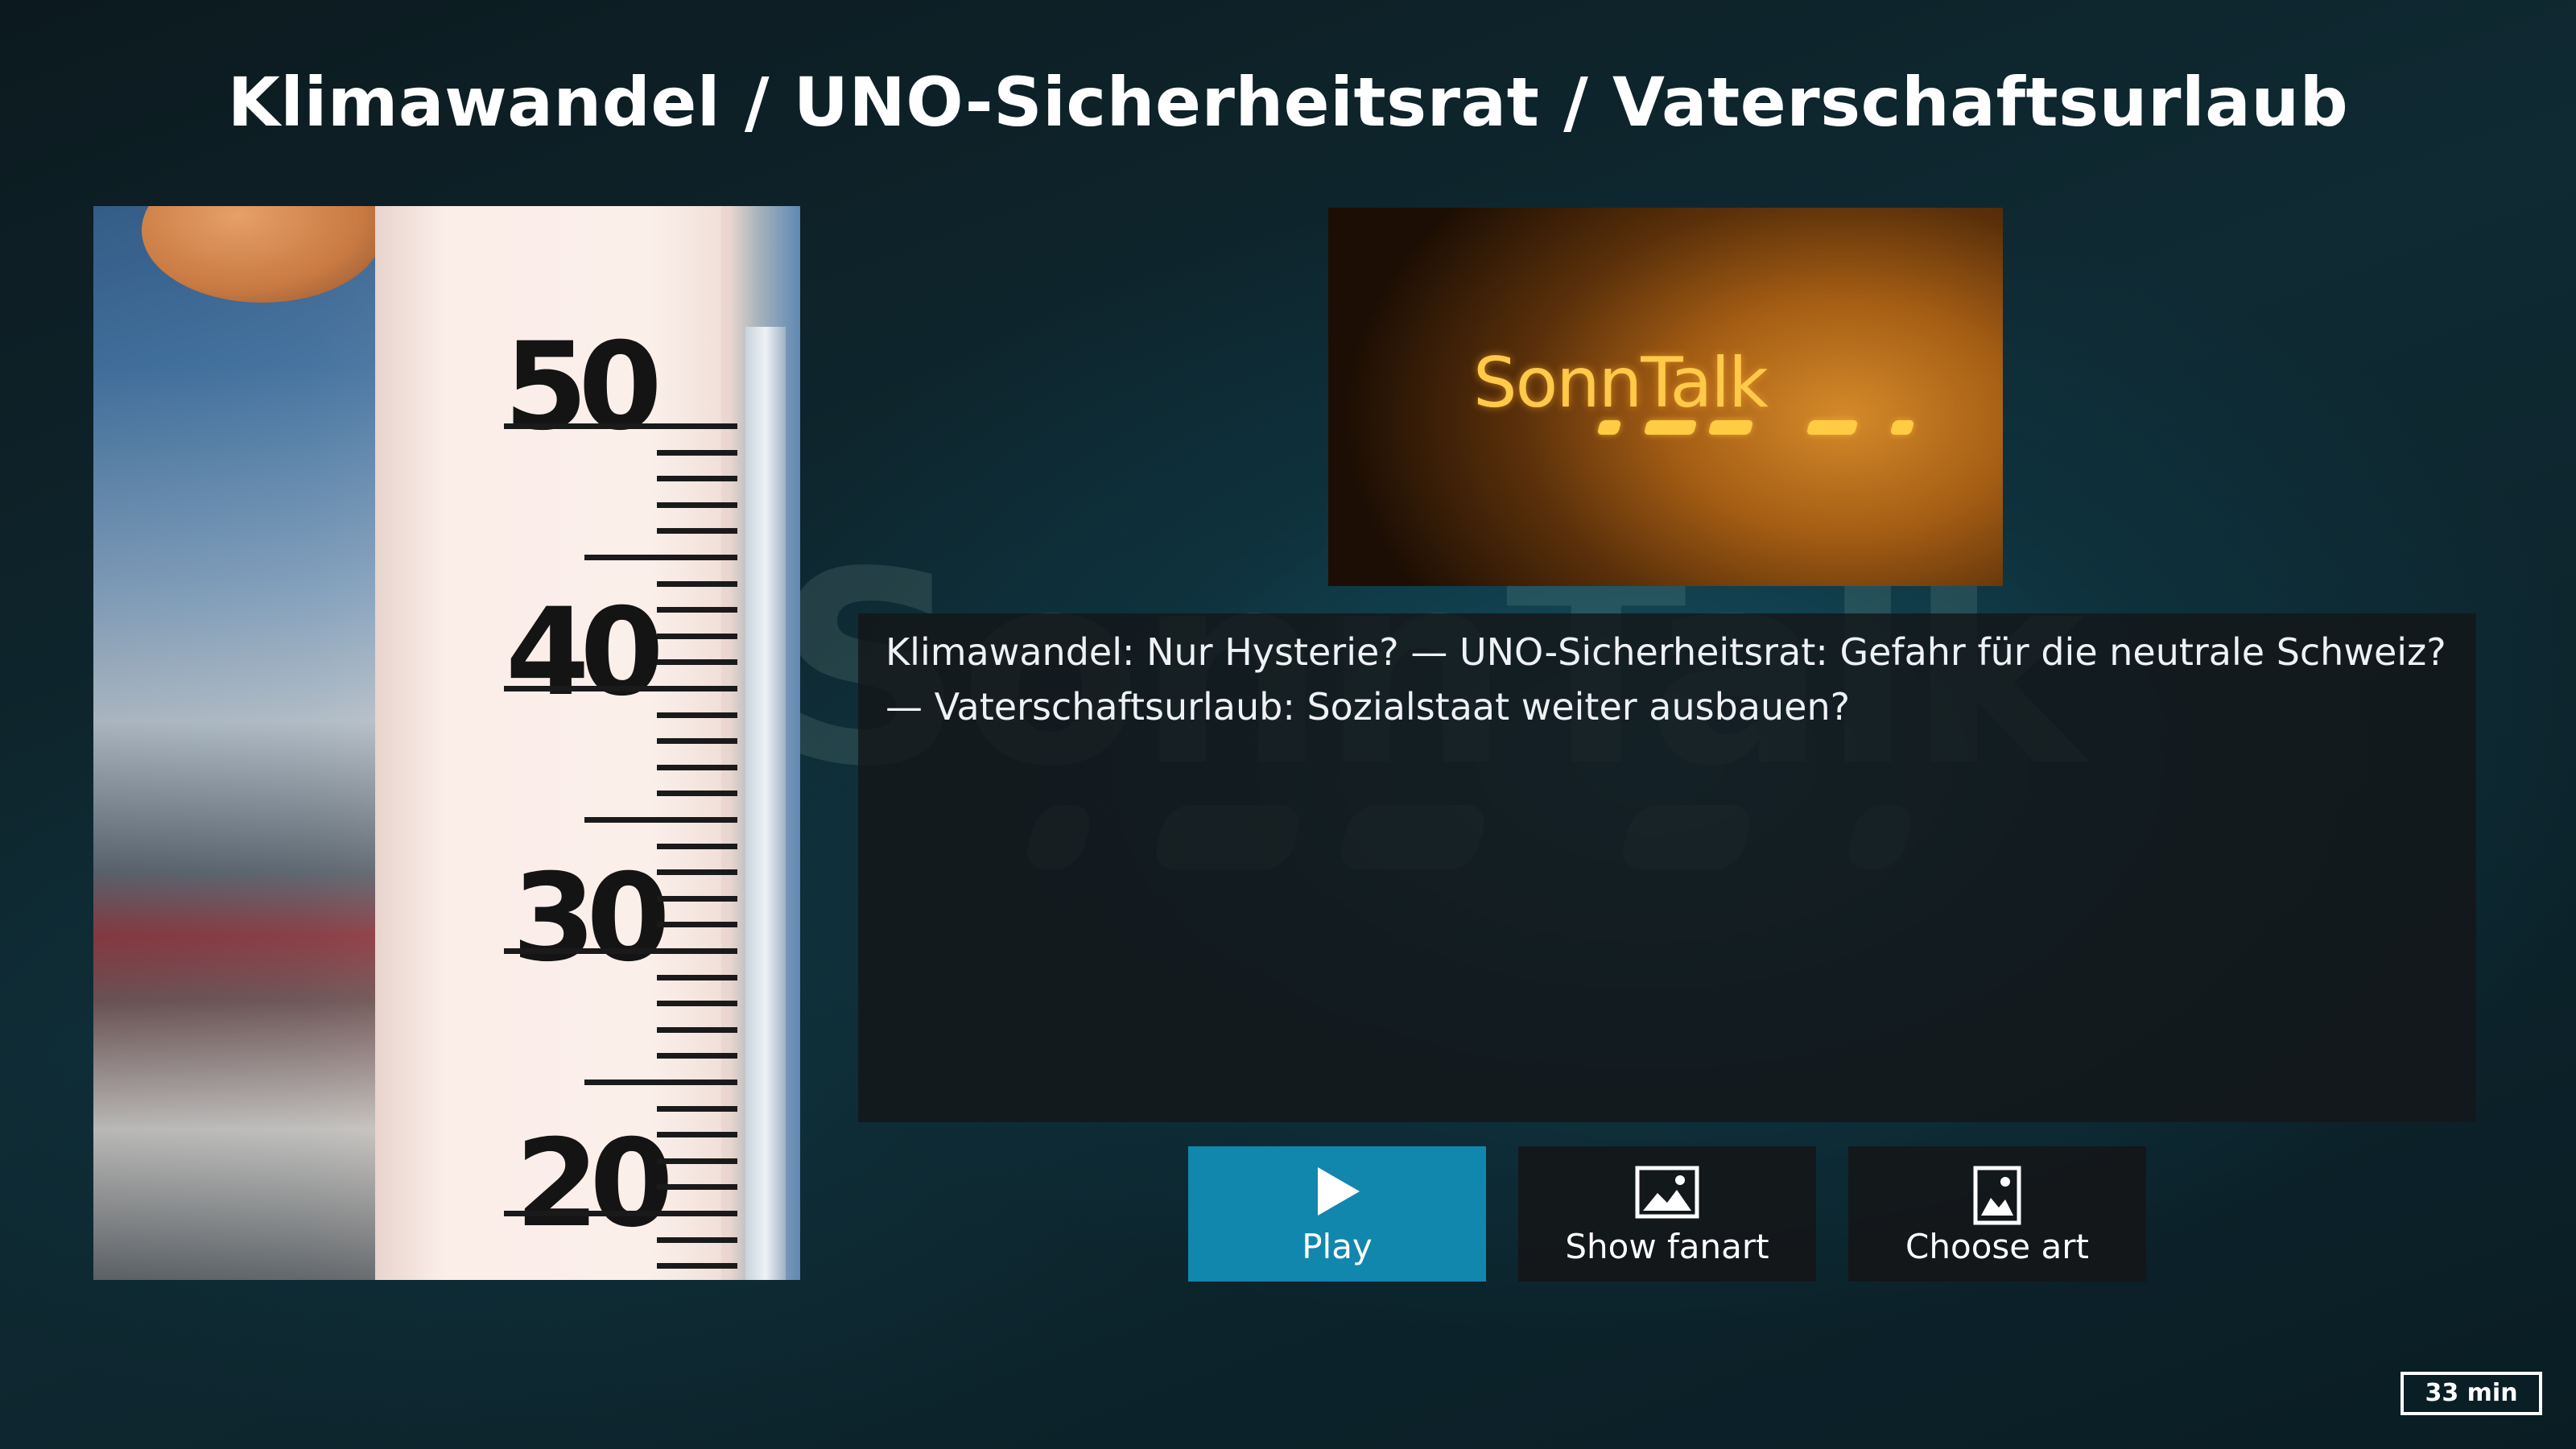  Describe the element at coordinates (2471, 1393) in the screenshot. I see `duration-badge: 33 min` at that location.